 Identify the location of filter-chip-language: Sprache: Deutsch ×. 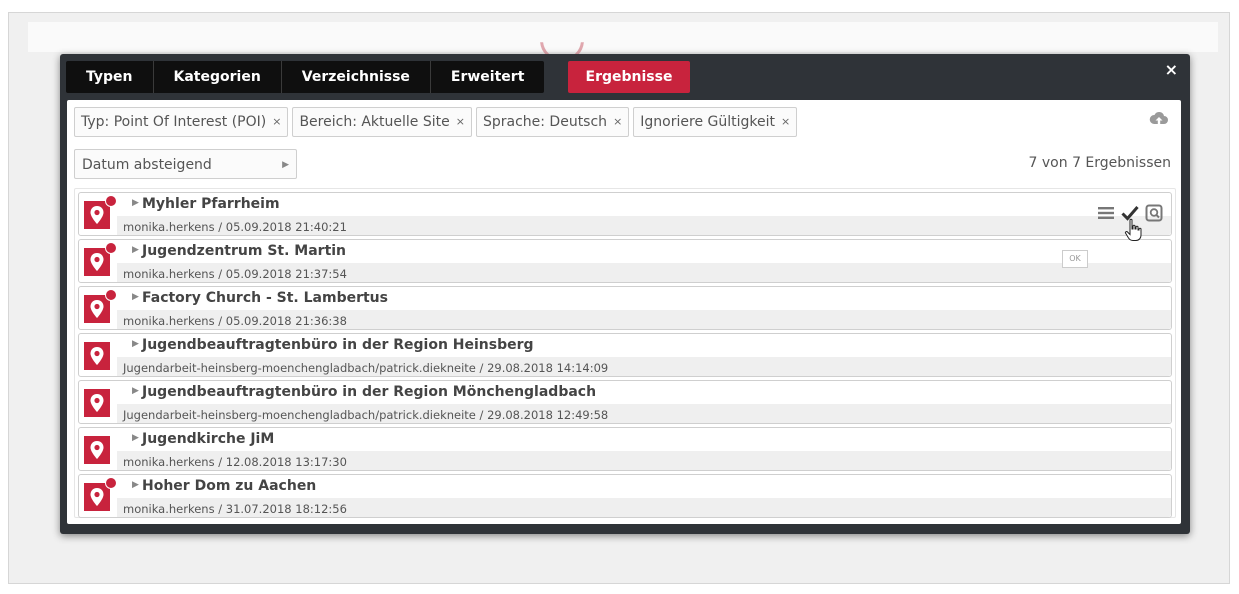
(552, 122).